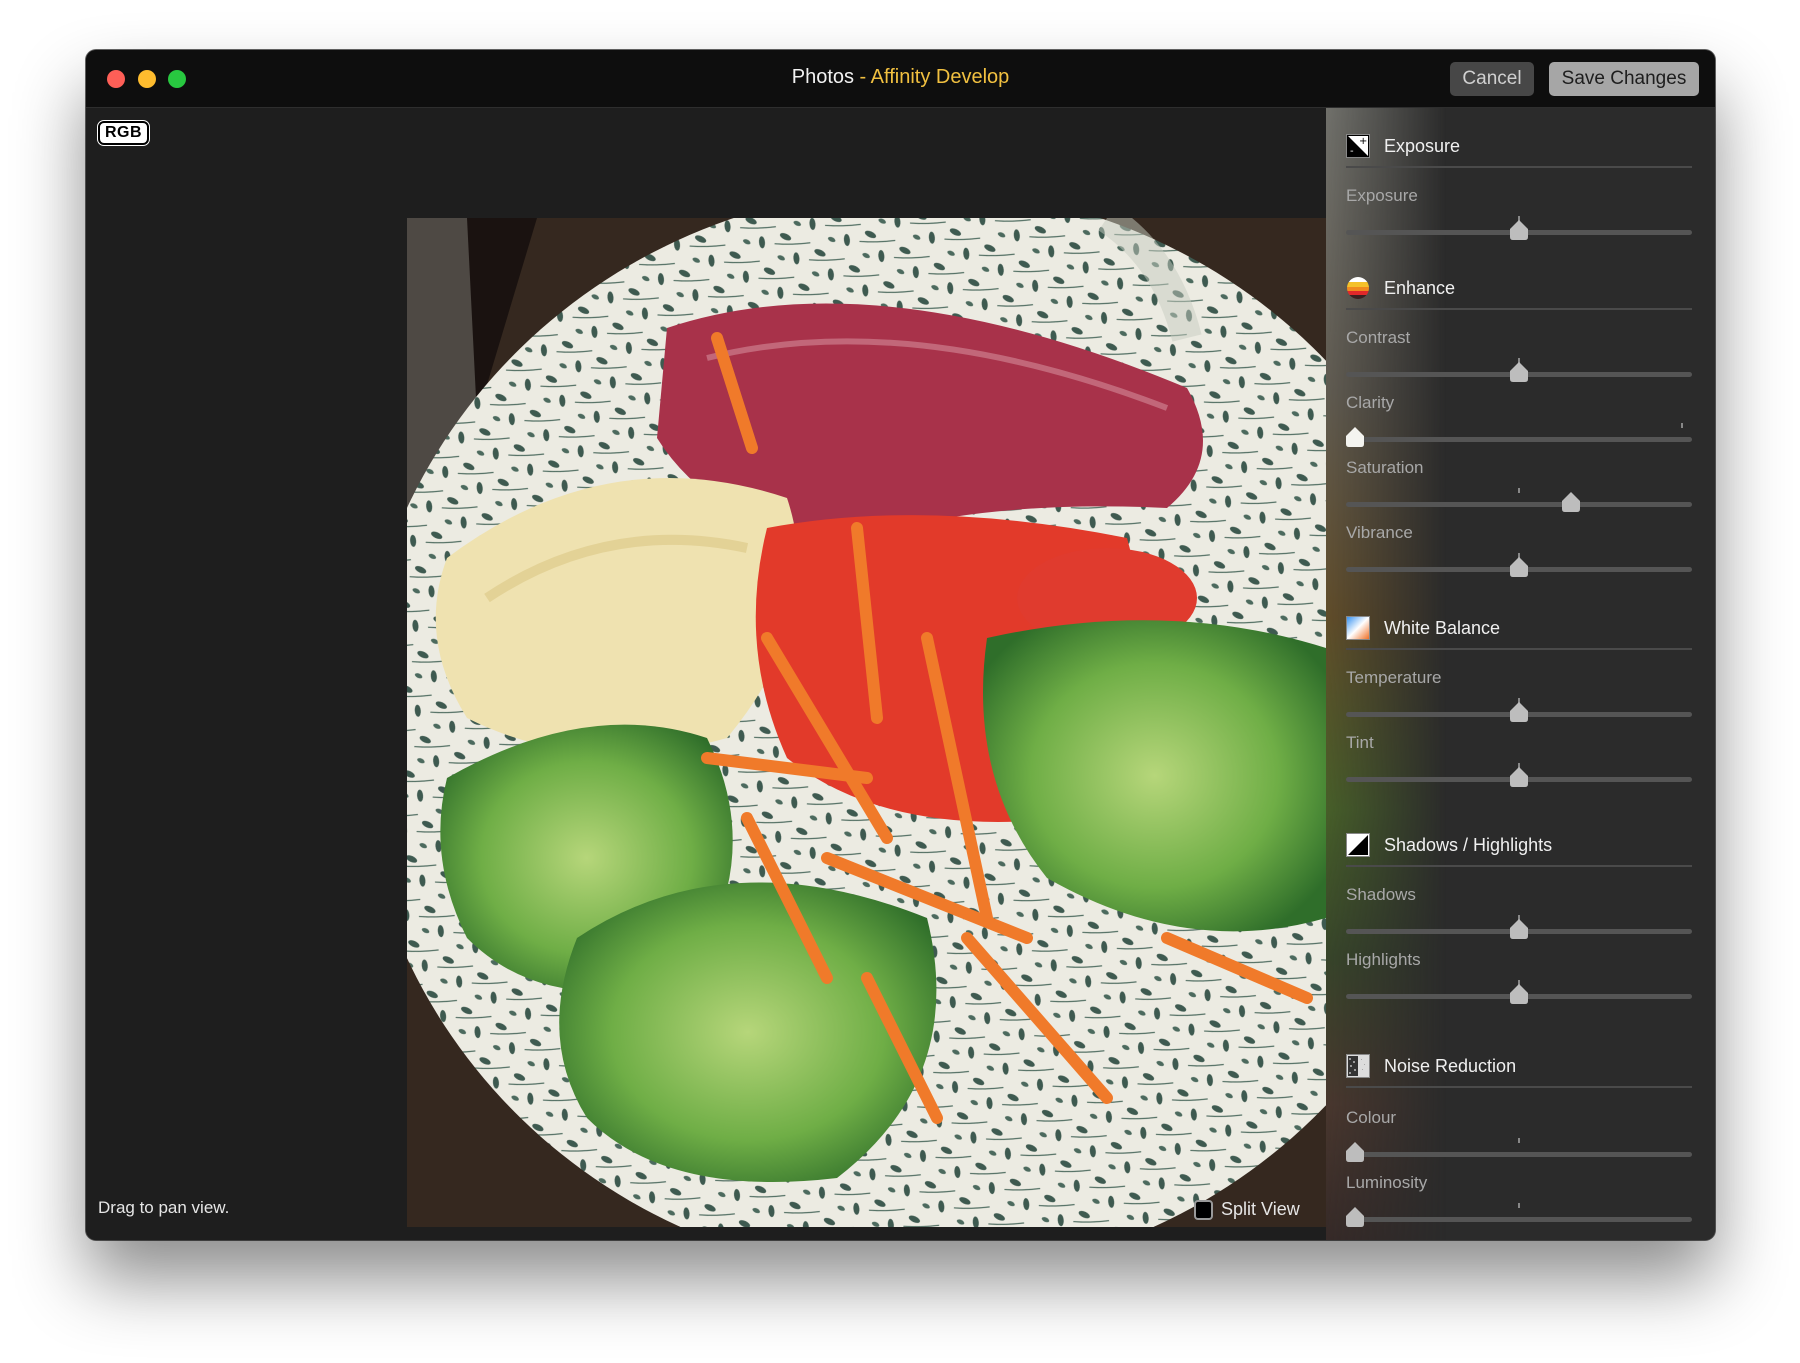  What do you see at coordinates (1519, 1216) in the screenshot?
I see `slider-luminosity` at bounding box center [1519, 1216].